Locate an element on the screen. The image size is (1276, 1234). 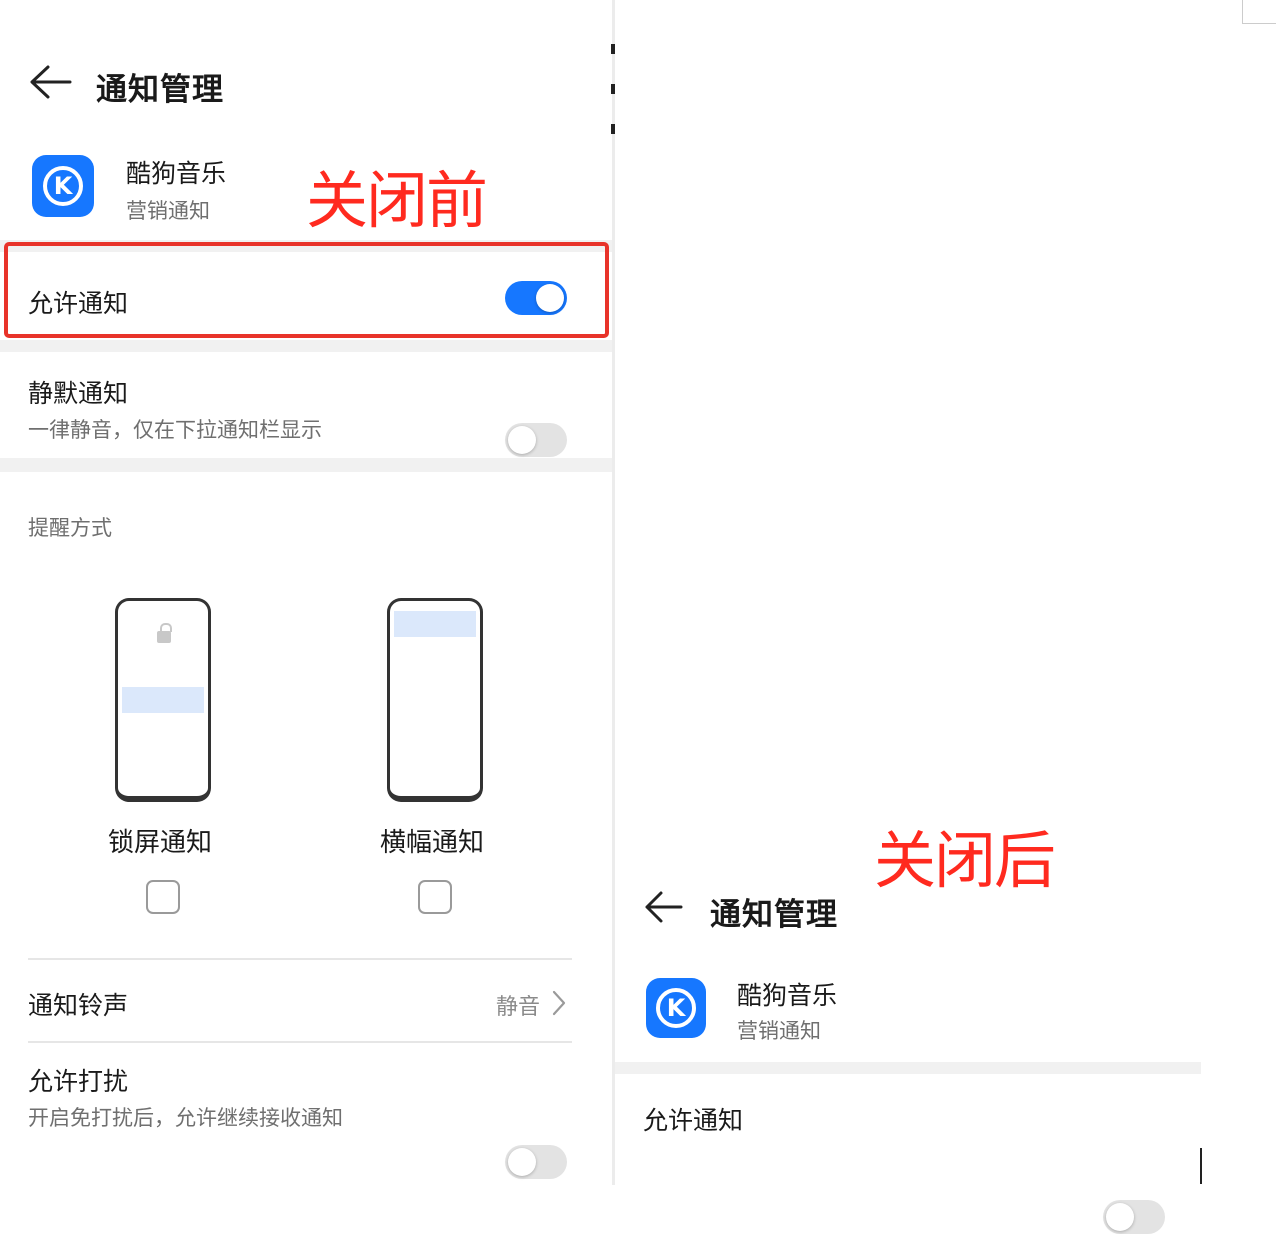
lockscreen-checkbox is located at coordinates (163, 897).